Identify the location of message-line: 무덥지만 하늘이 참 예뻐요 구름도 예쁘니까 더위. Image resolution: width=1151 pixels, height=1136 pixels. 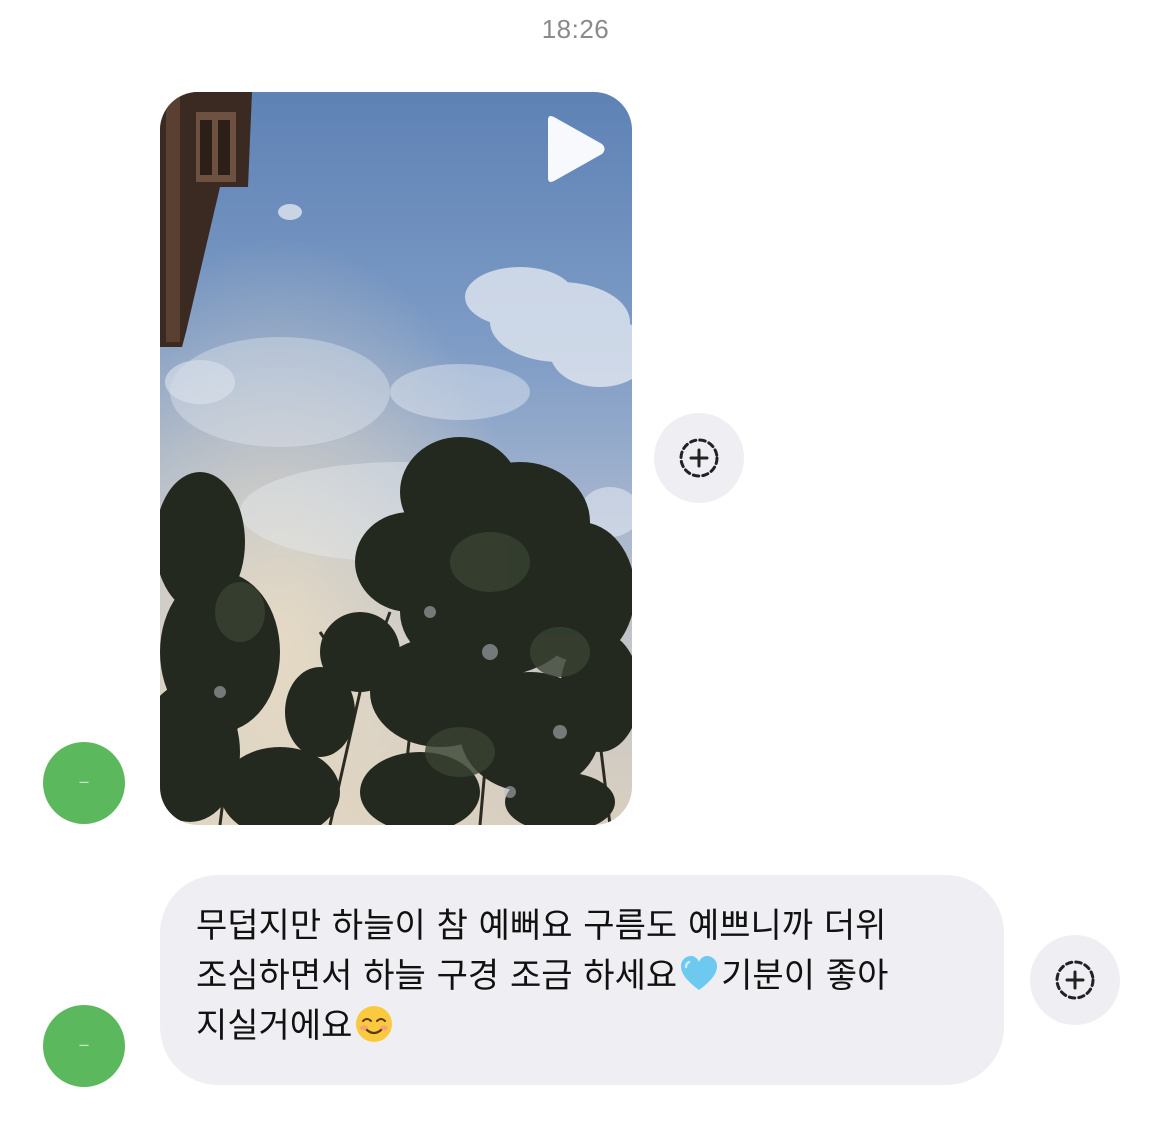
(541, 926).